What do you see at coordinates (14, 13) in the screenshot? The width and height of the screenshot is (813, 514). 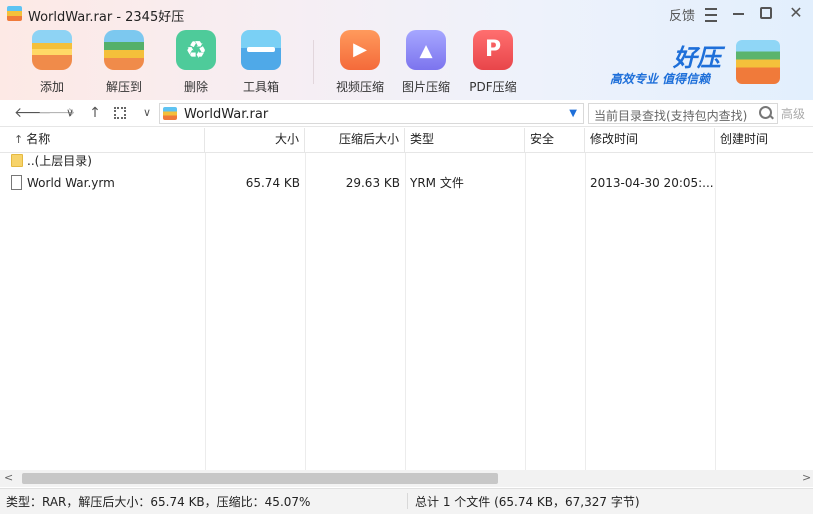 I see `app-logo-icon` at bounding box center [14, 13].